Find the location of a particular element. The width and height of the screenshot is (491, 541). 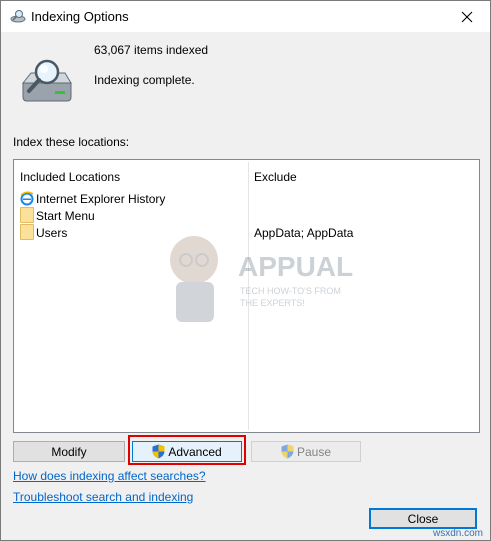

close-button-label: Close is located at coordinates (423, 518).